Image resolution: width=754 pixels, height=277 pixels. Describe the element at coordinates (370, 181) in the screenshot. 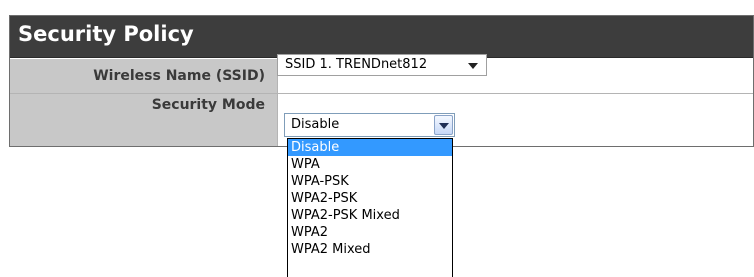

I see `option-wpa-psk: WPA-PSK` at that location.